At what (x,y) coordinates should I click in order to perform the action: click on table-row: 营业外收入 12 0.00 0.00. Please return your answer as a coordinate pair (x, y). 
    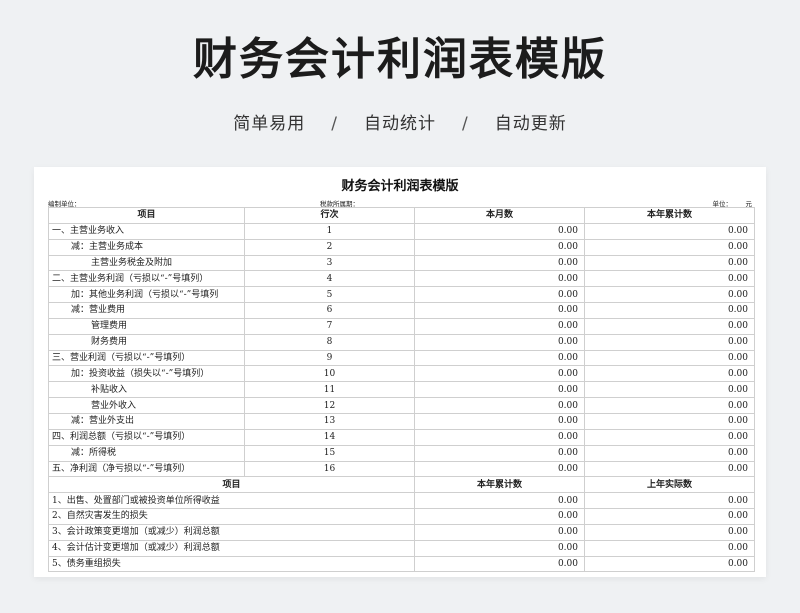
    Looking at the image, I should click on (401, 405).